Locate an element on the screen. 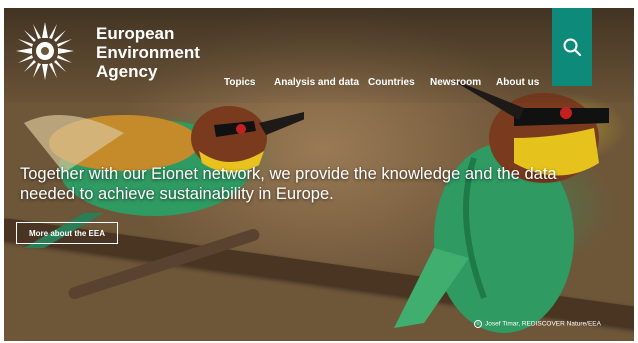 This screenshot has height=343, width=638. nav-item-analysis-and-data: Analysis and data is located at coordinates (316, 82).